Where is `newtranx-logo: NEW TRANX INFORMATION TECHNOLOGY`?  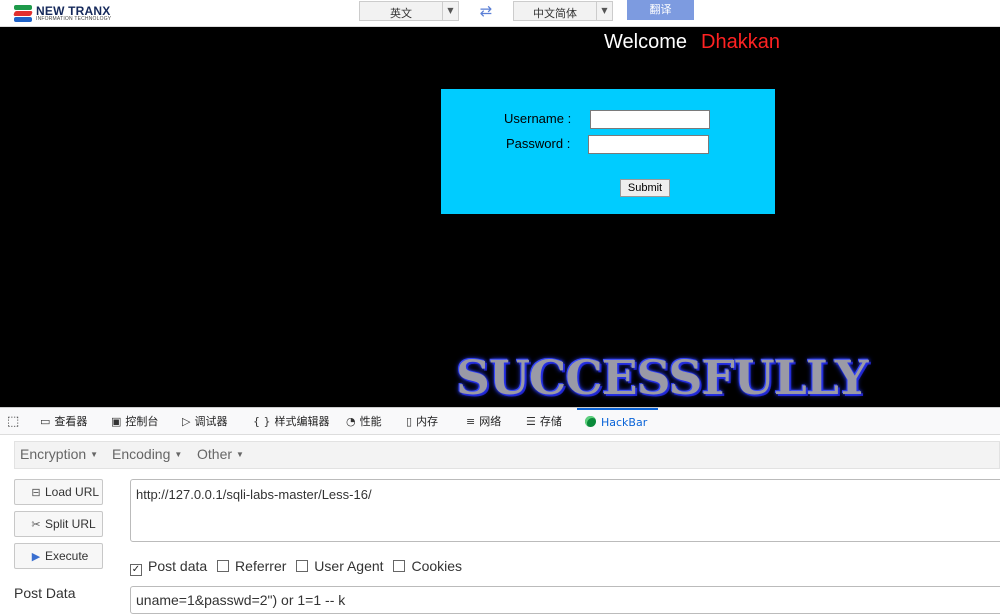
newtranx-logo: NEW TRANX INFORMATION TECHNOLOGY is located at coordinates (62, 13).